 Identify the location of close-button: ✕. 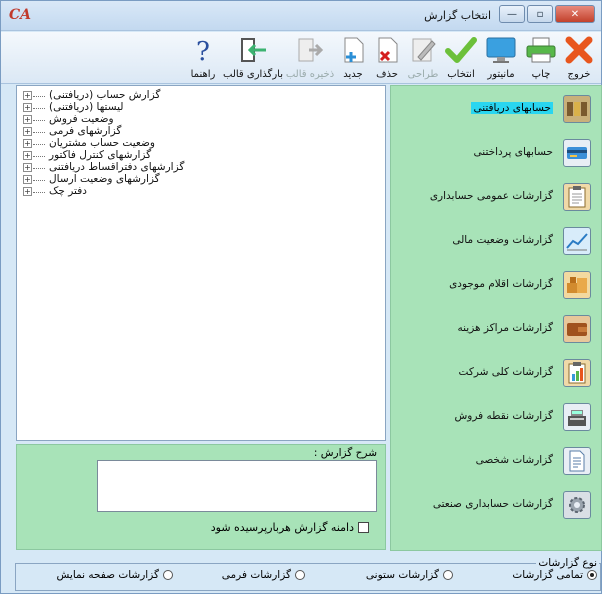
(575, 14).